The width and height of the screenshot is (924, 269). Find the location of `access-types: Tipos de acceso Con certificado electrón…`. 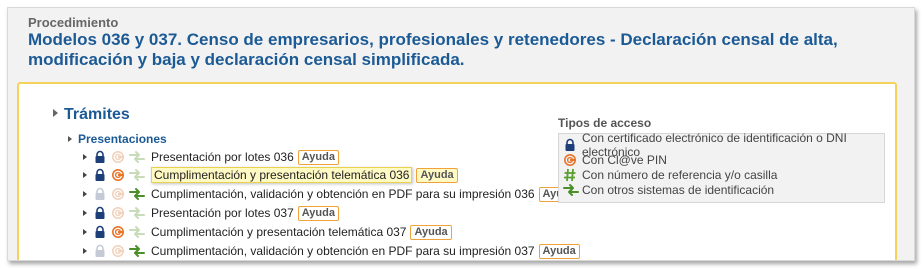

access-types: Tipos de acceso Con certificado electrón… is located at coordinates (721, 159).